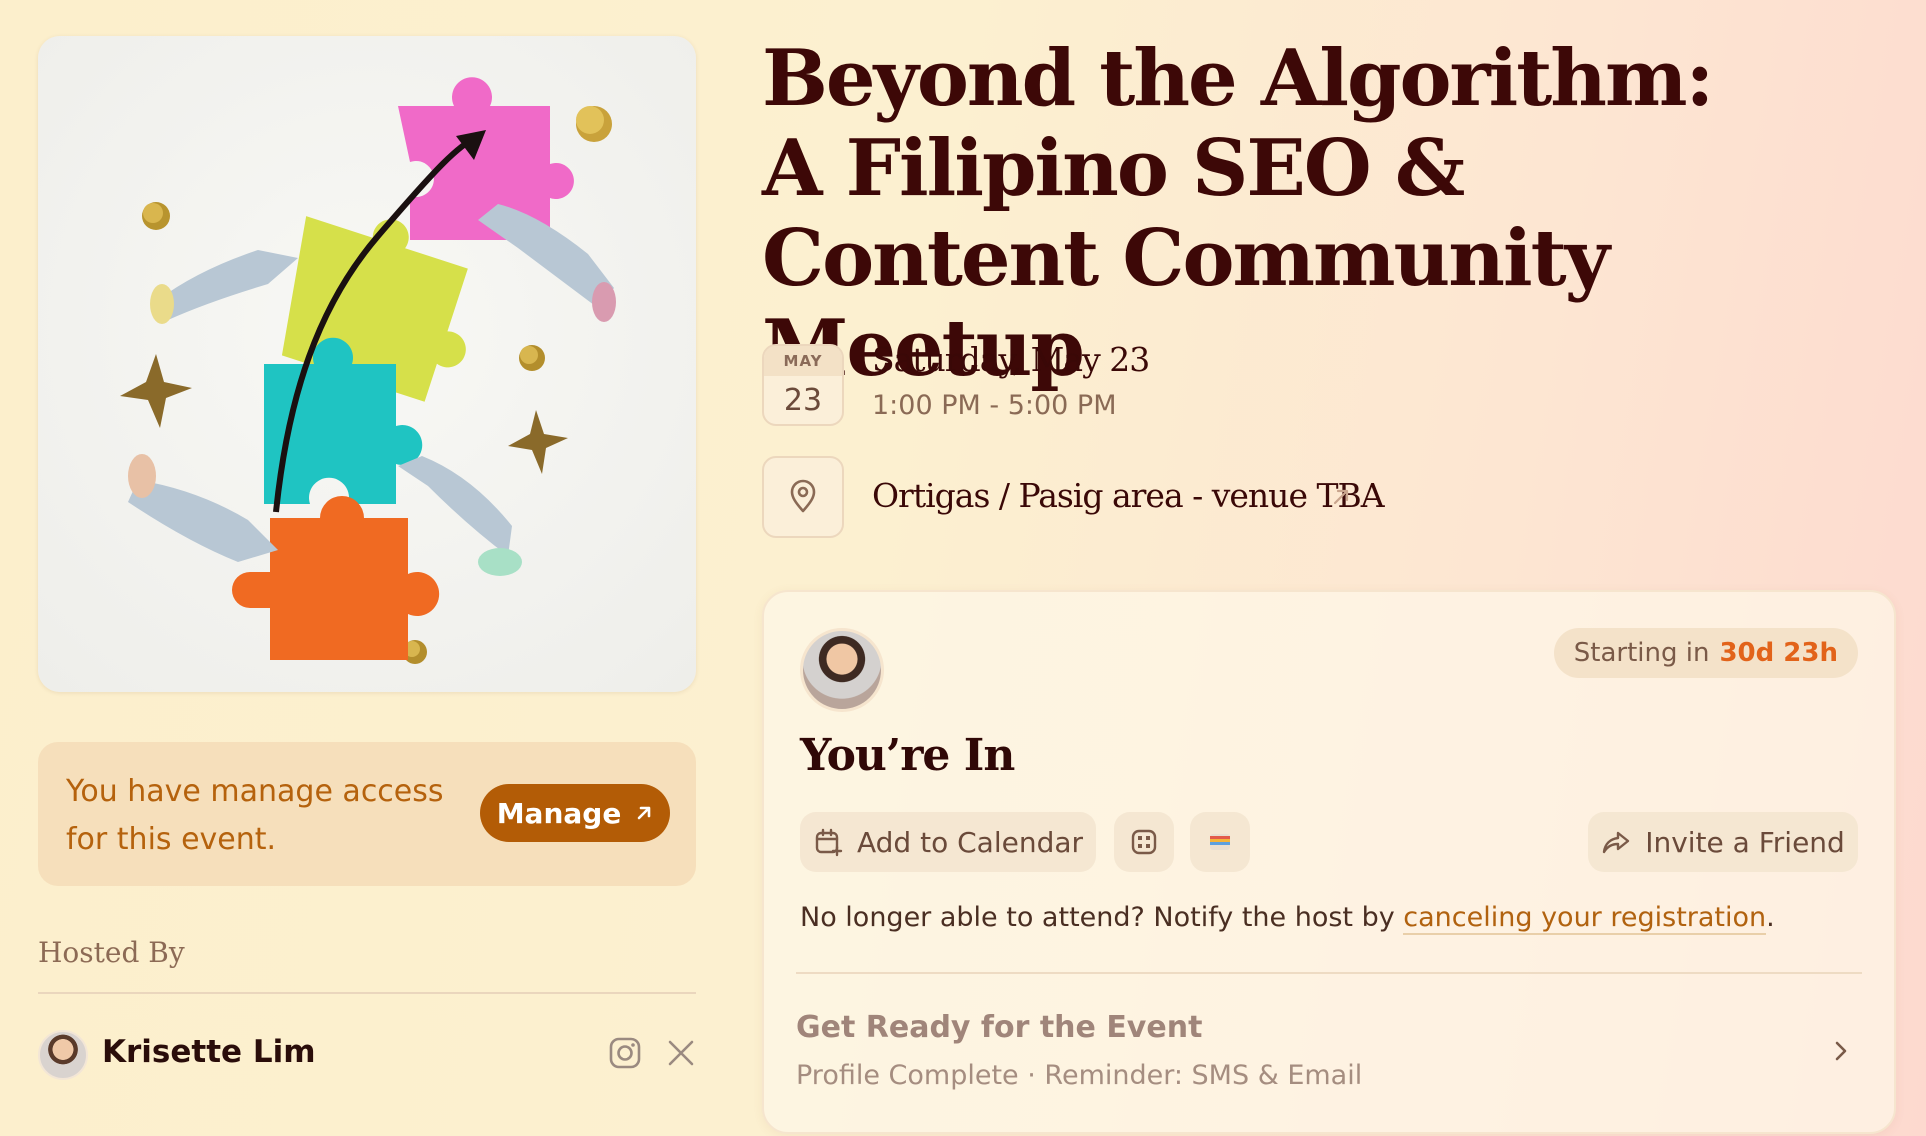  I want to click on cancel-registration-link: canceling your registration, so click(1585, 918).